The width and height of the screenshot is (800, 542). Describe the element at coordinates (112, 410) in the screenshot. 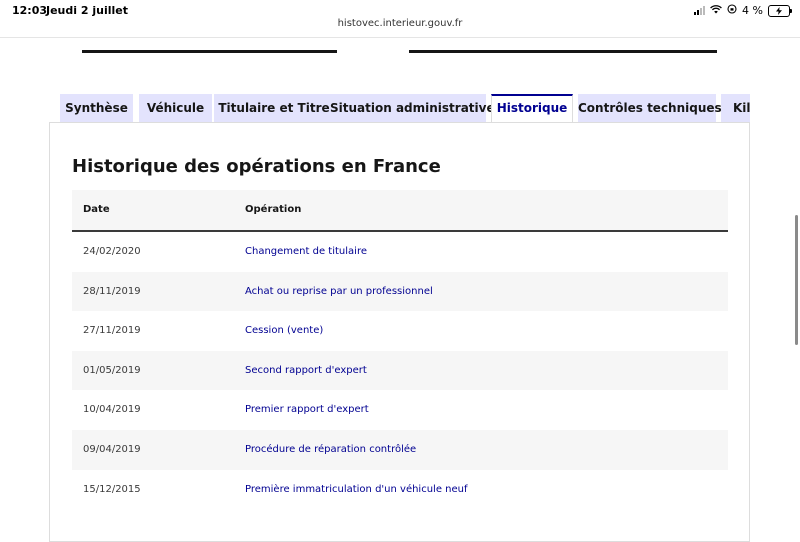

I see `row-date: 10/04/2019` at that location.